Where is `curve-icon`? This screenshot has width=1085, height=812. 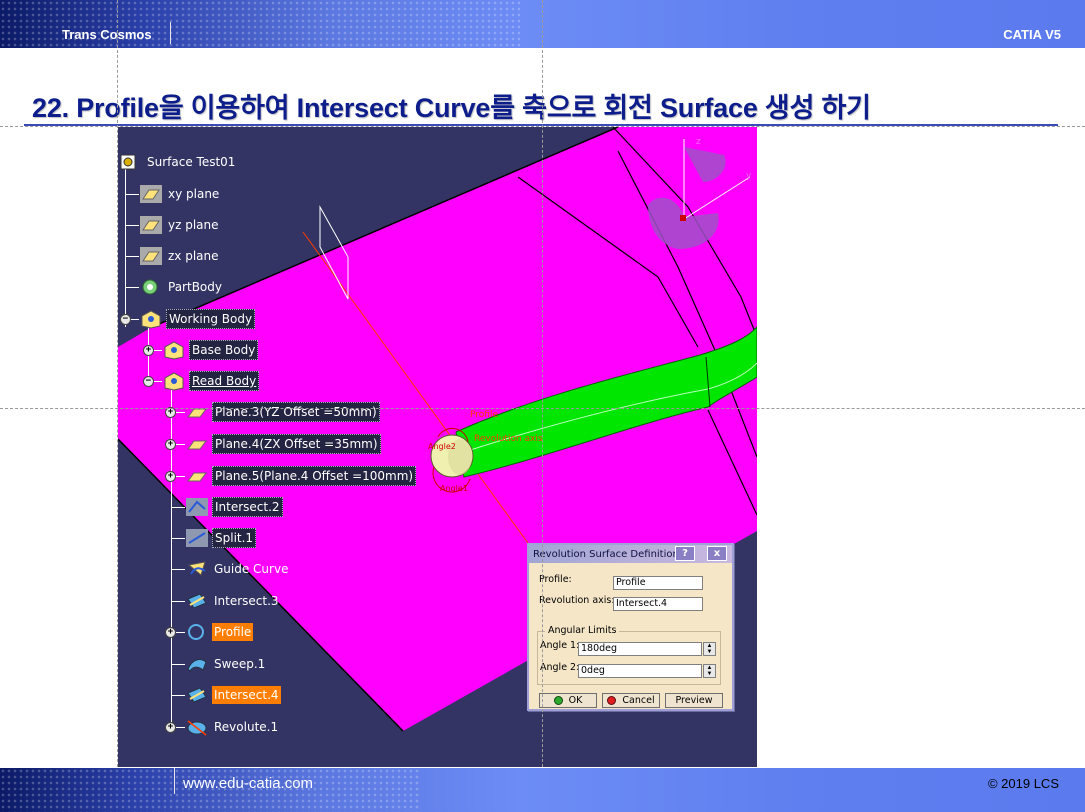
curve-icon is located at coordinates (197, 569).